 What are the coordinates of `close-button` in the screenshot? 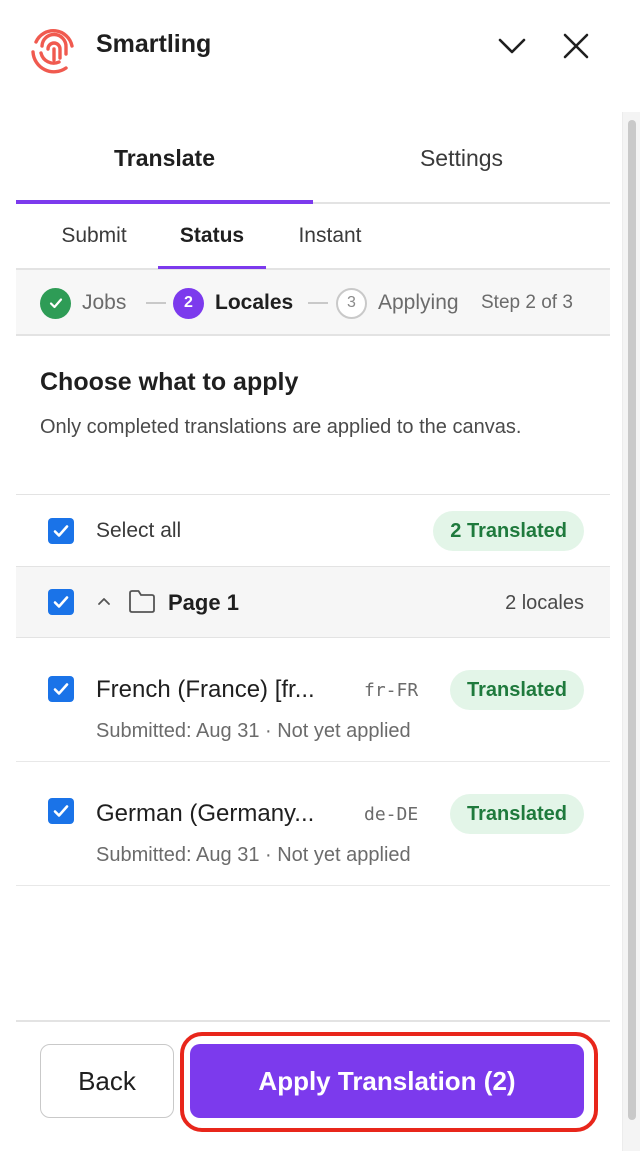 It's located at (576, 46).